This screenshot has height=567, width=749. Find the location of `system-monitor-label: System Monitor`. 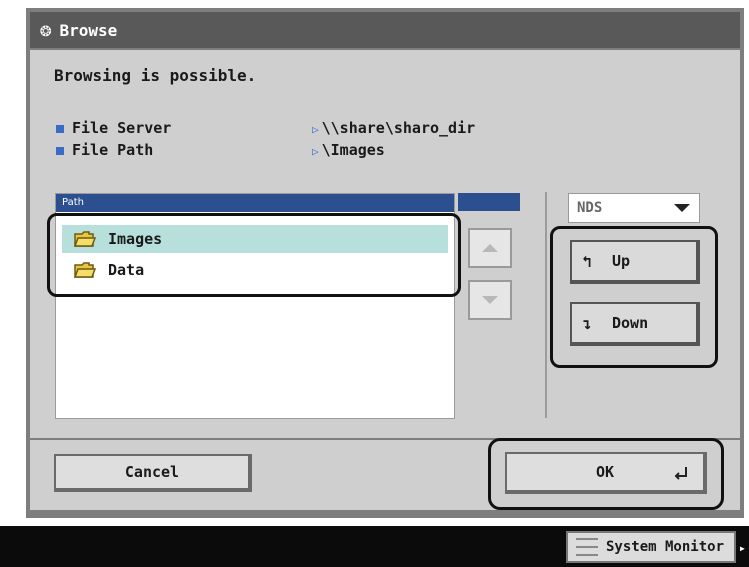

system-monitor-label: System Monitor is located at coordinates (665, 547).